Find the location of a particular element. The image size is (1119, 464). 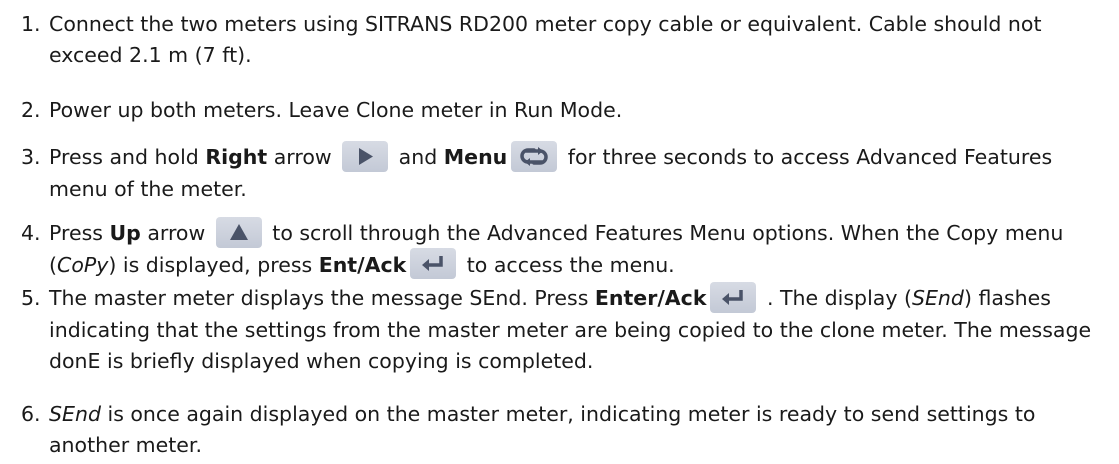

up-arrow-key-icon is located at coordinates (238, 232).